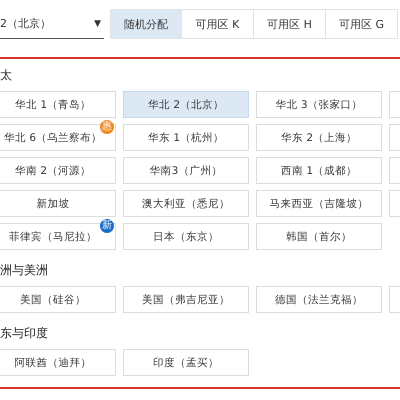 Image resolution: width=400 pixels, height=400 pixels. Describe the element at coordinates (319, 203) in the screenshot. I see `region-option: 马来西亚（吉隆坡）` at that location.